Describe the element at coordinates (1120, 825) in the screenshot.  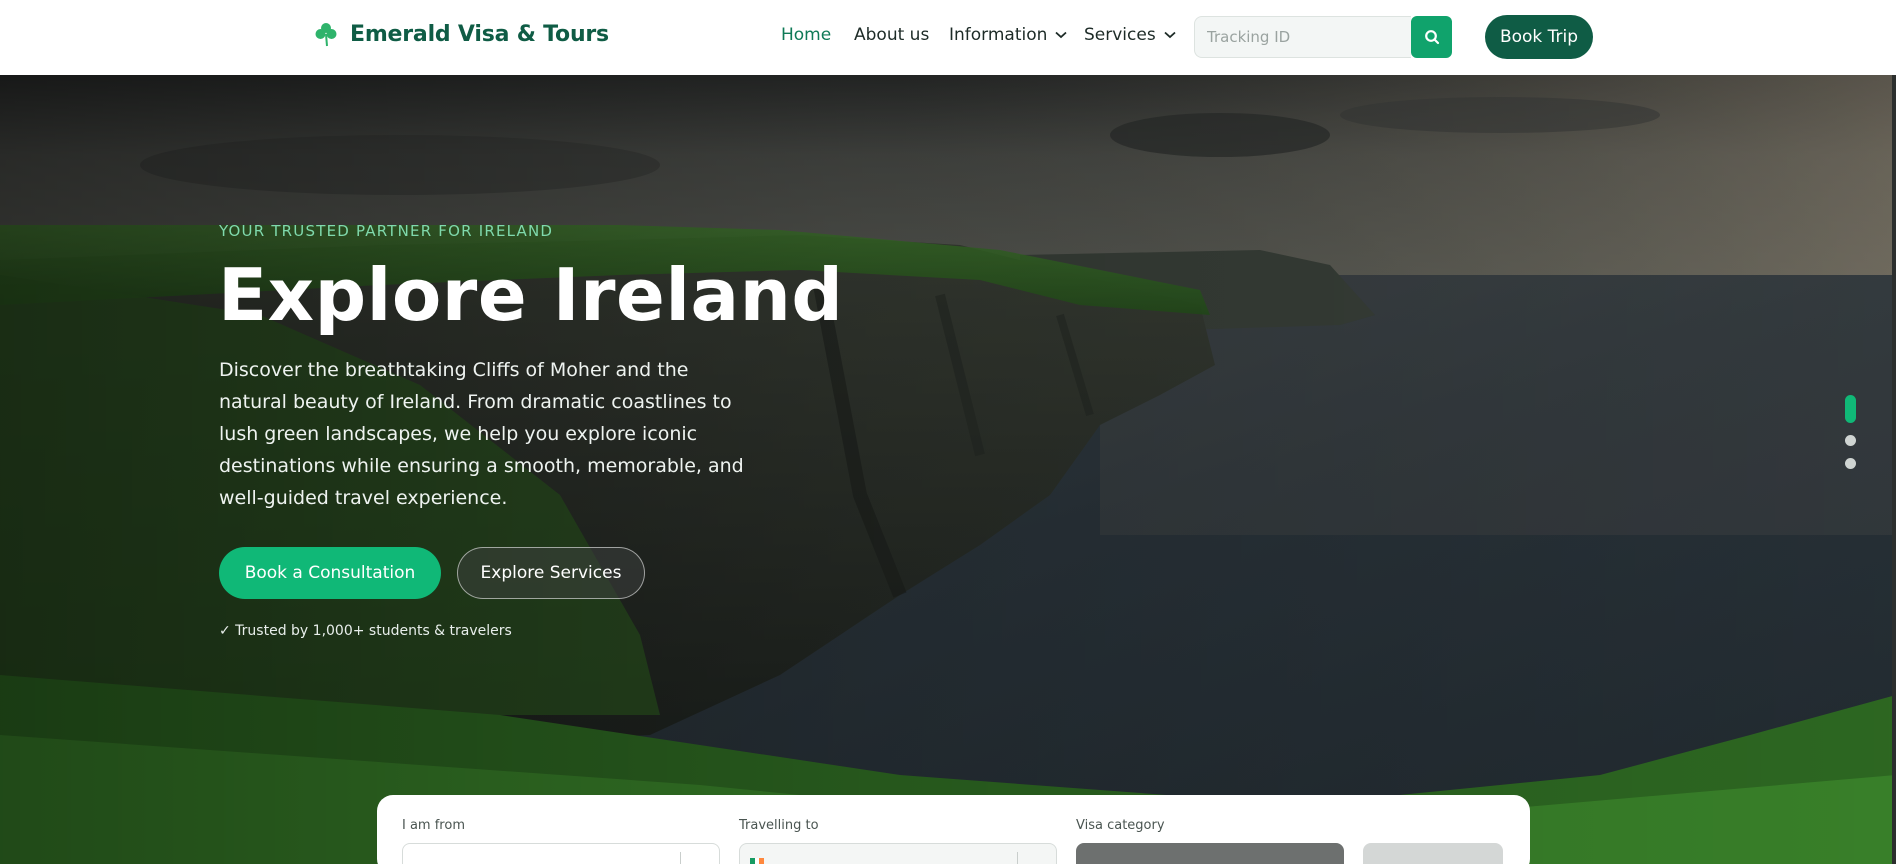
I see `visa-category-label: Visa category` at that location.